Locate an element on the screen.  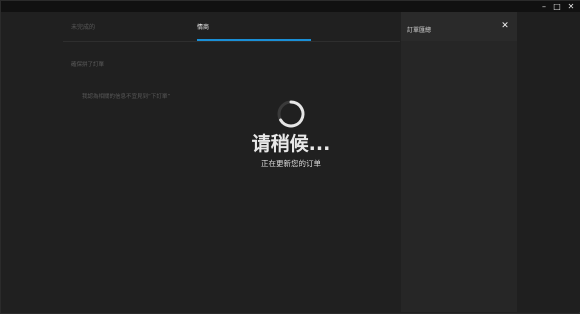
order-summary-header: 訂單匯總 ✕ is located at coordinates (459, 26).